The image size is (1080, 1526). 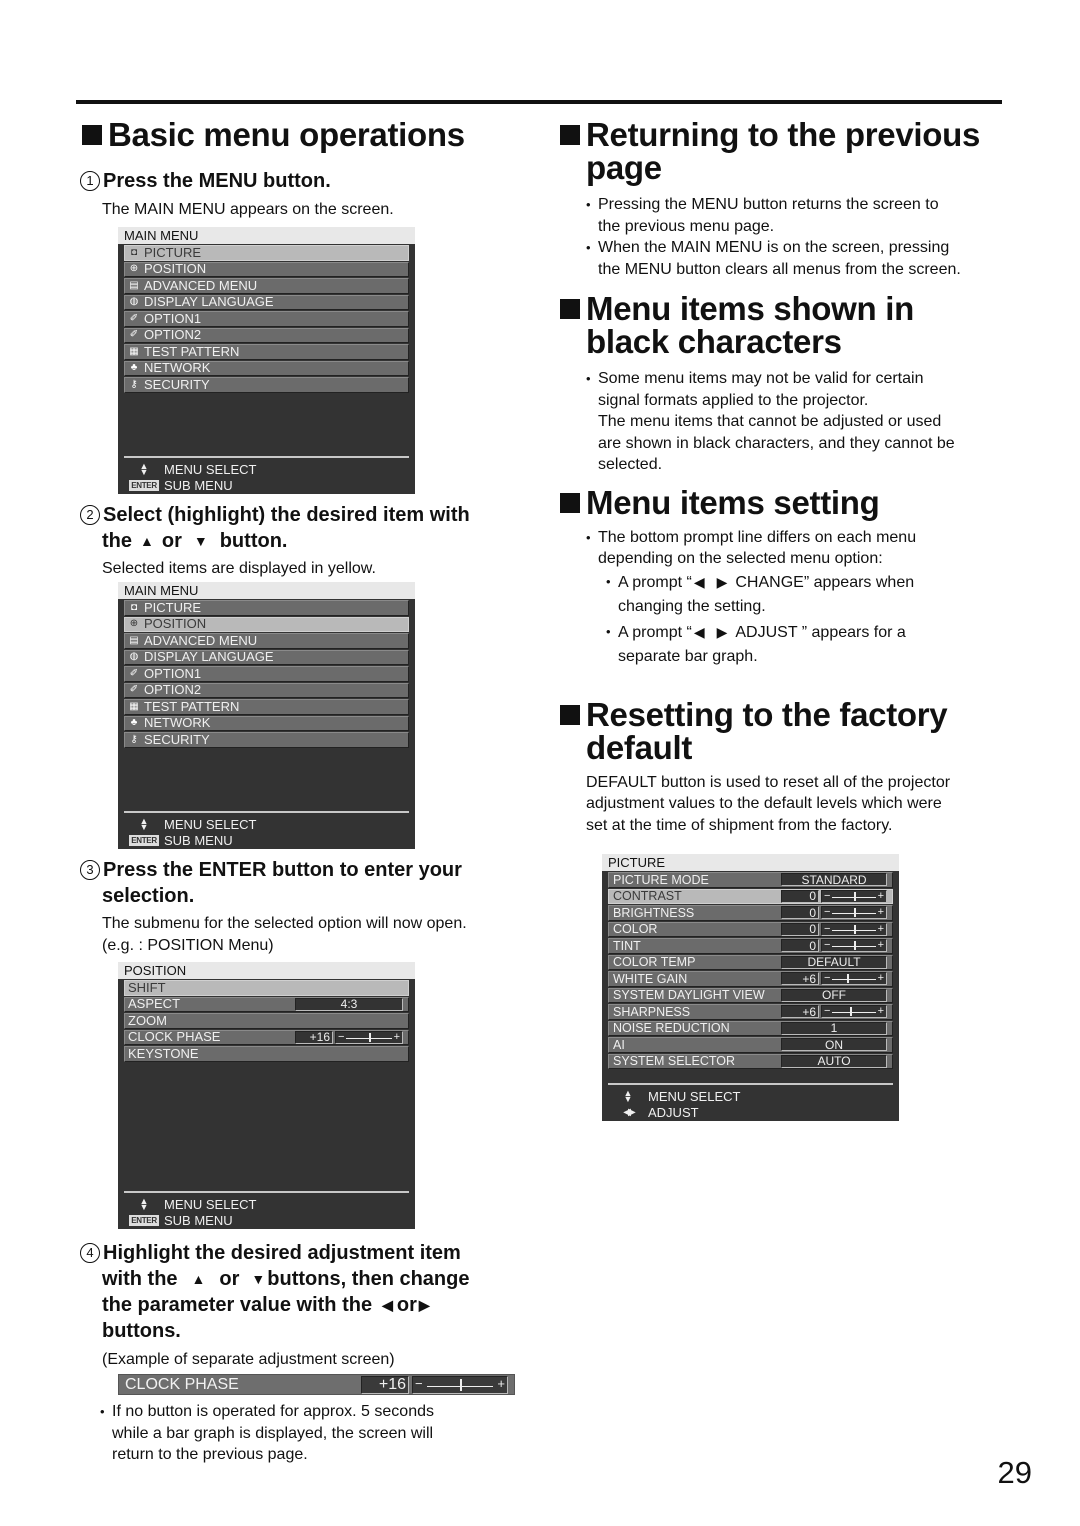 I want to click on step-title: Select (highlight) the desired item with, so click(x=286, y=515).